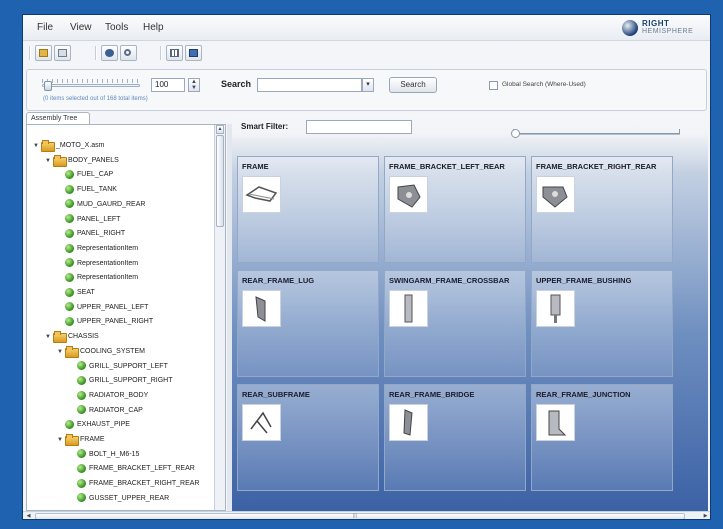  Describe the element at coordinates (81, 440) in the screenshot. I see `tree-row: ▼ FRAME` at that location.